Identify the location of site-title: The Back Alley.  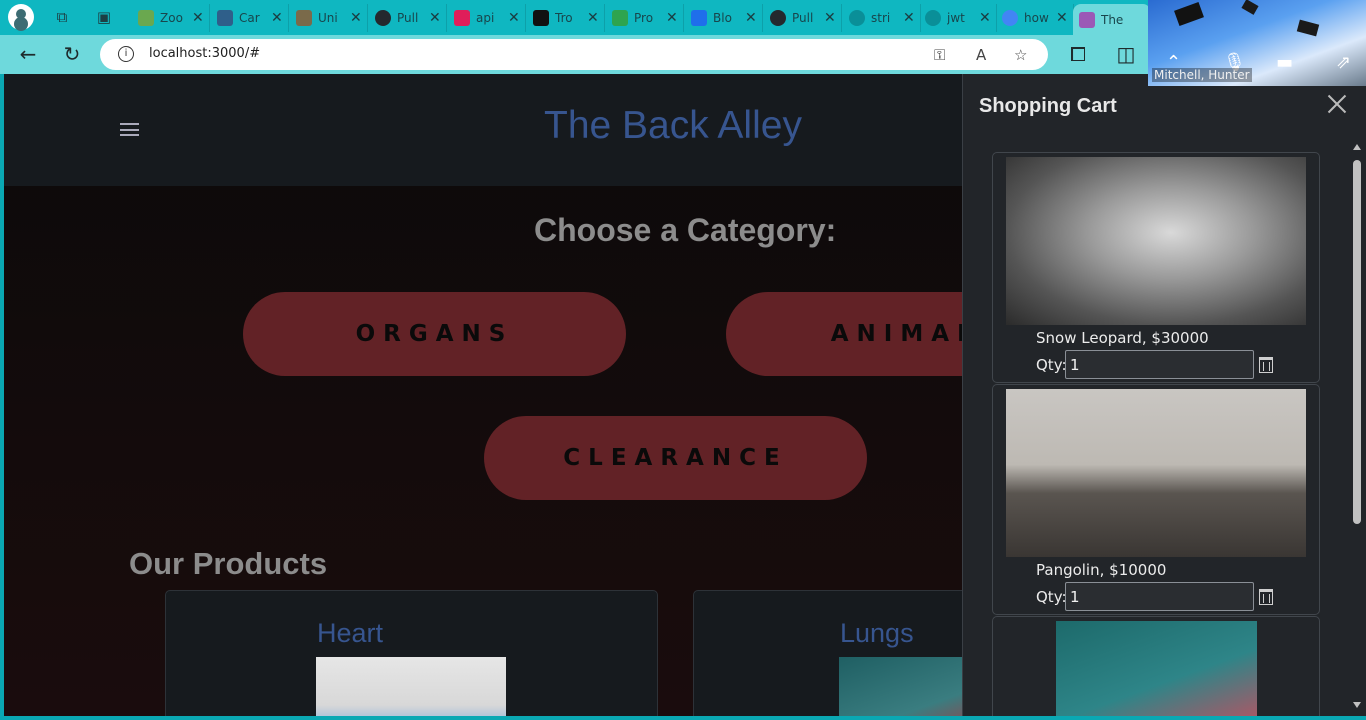
(673, 126).